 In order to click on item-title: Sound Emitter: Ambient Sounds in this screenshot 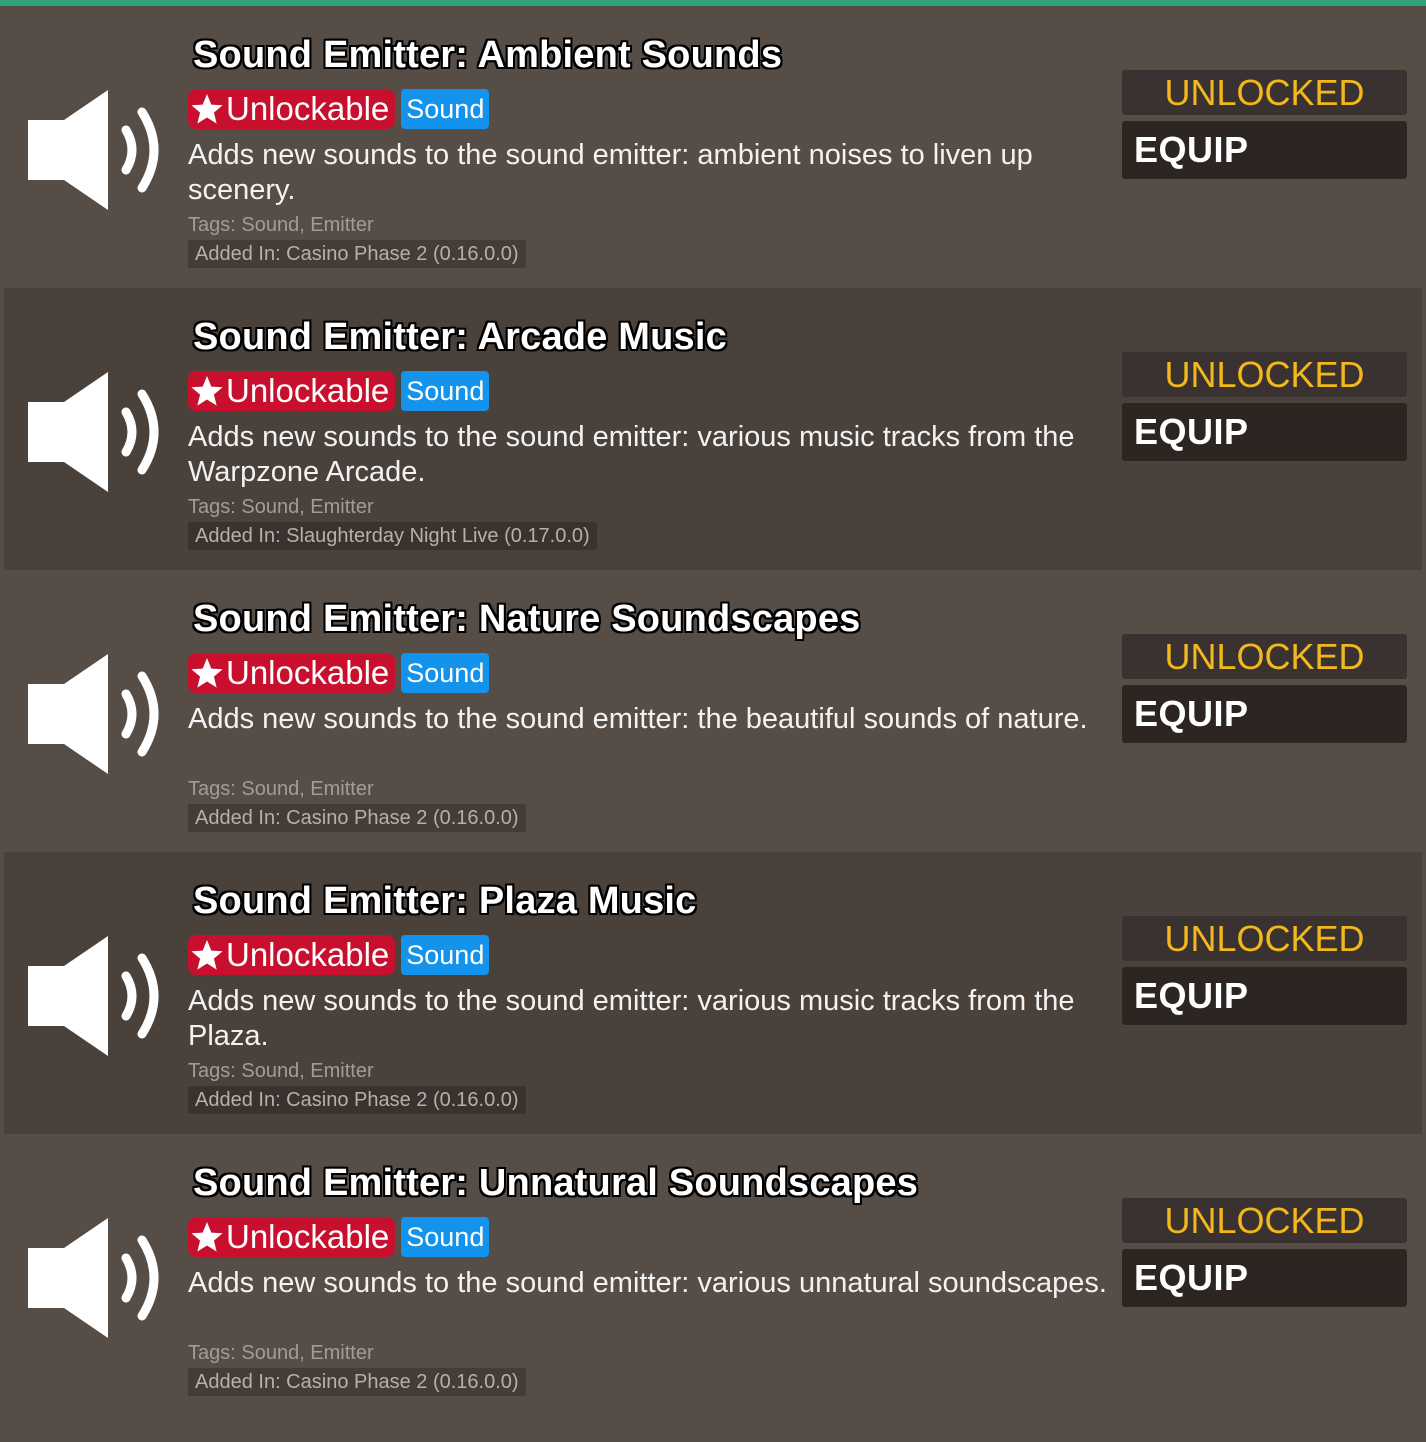, I will do `click(488, 55)`.